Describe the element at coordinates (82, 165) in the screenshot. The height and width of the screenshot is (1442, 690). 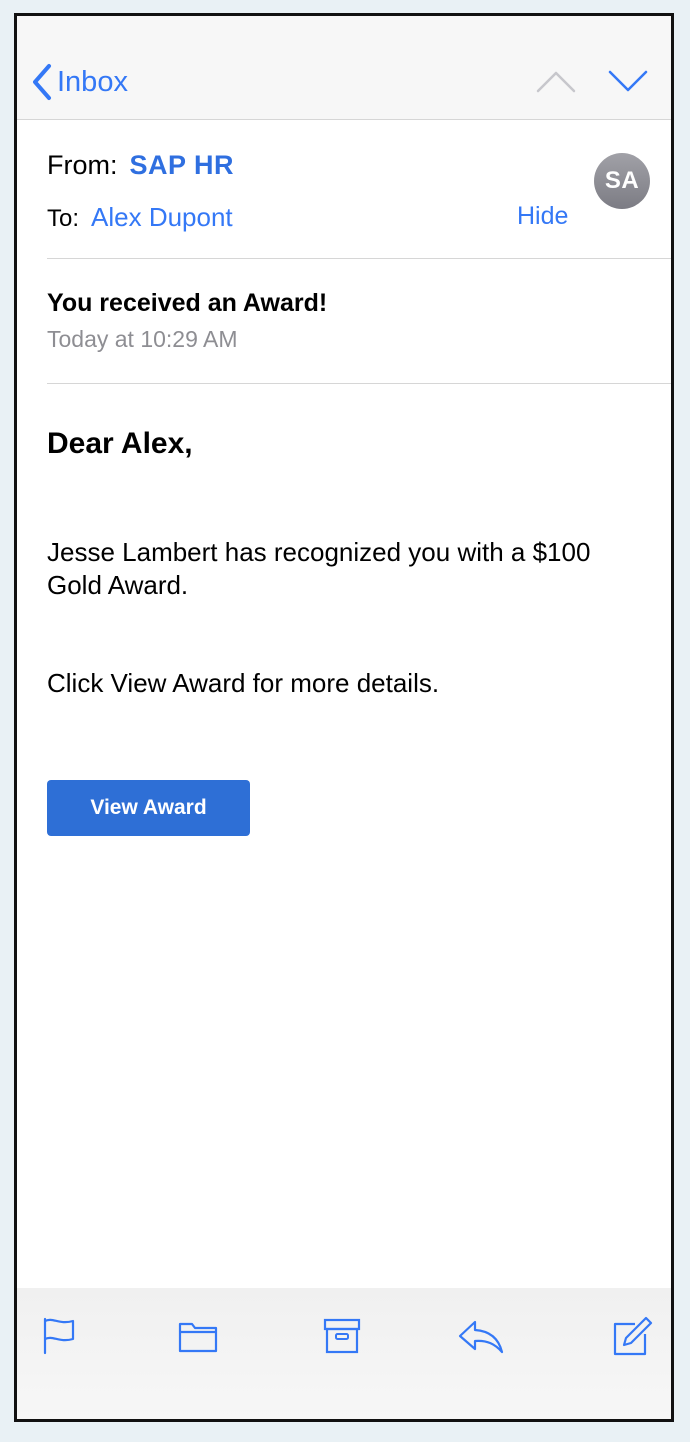
I see `from-label: From:` at that location.